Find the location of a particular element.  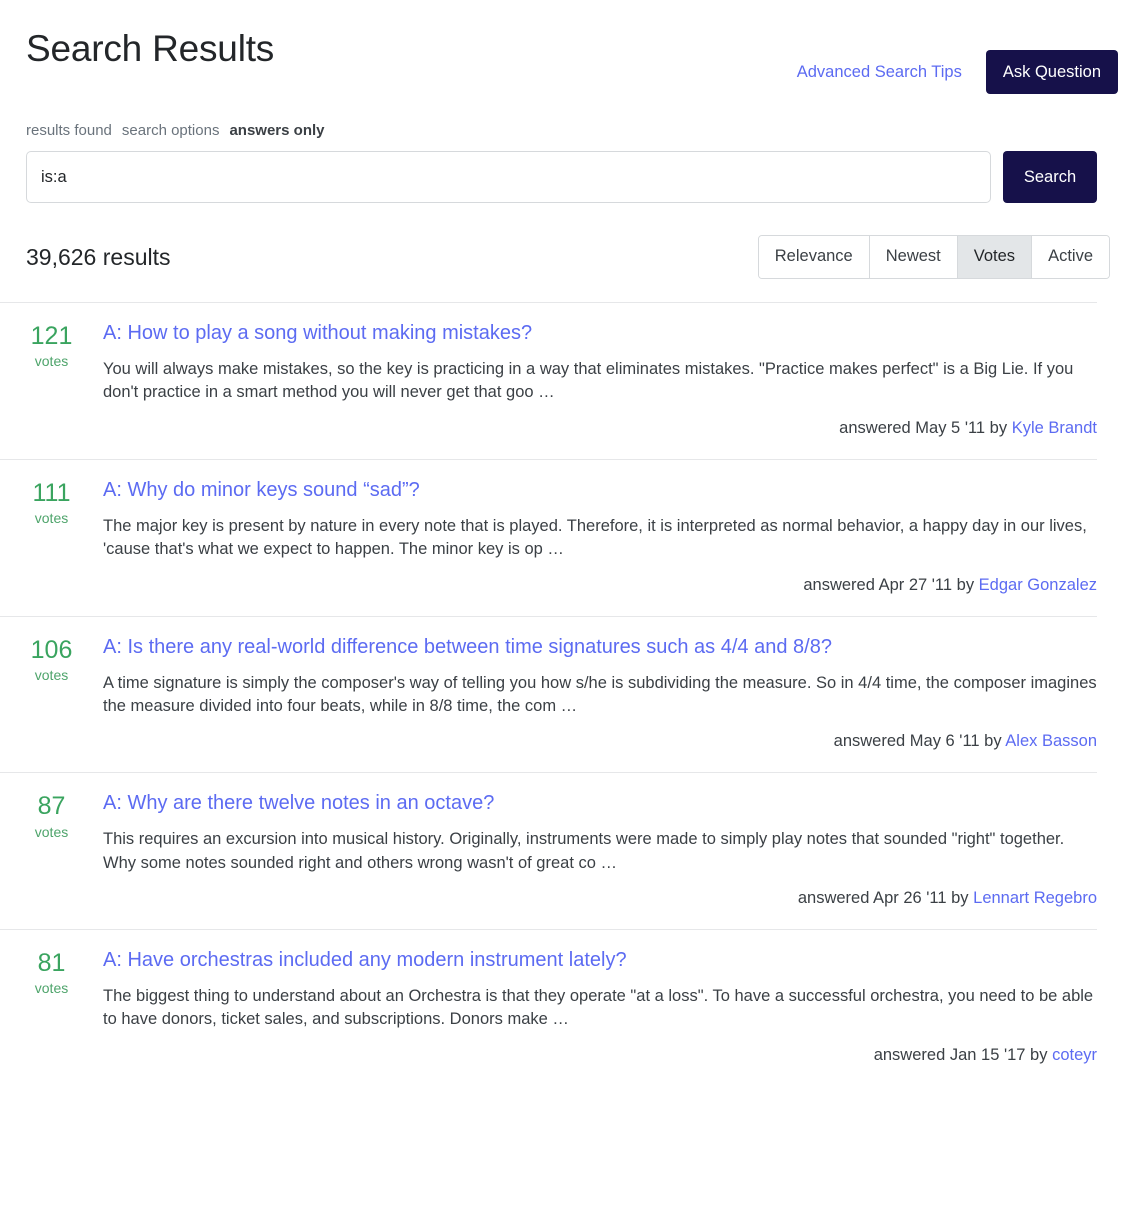

tab-newest: Newest is located at coordinates (913, 257).